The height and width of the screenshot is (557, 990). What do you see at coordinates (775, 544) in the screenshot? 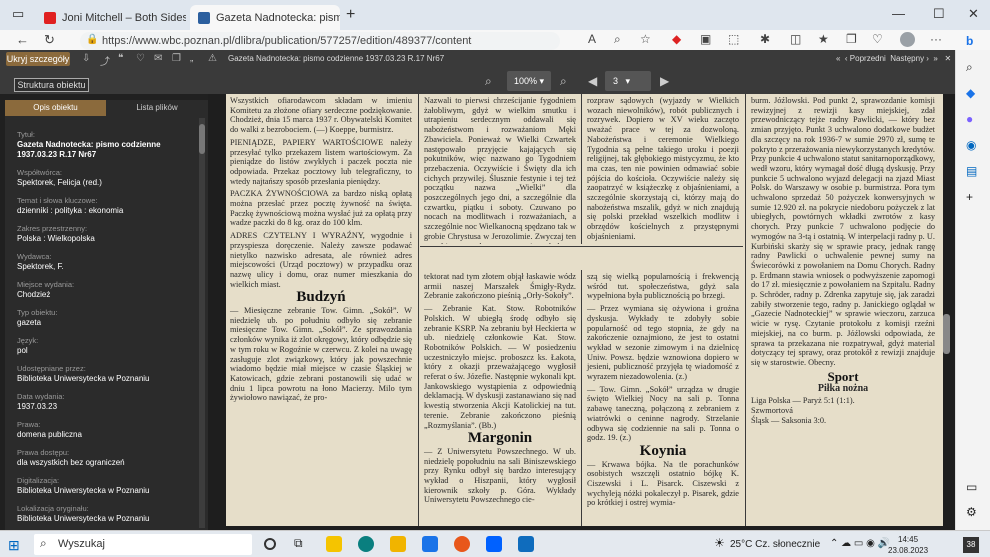
I see `weather-widget: 25°C Cz. słonecznie` at bounding box center [775, 544].